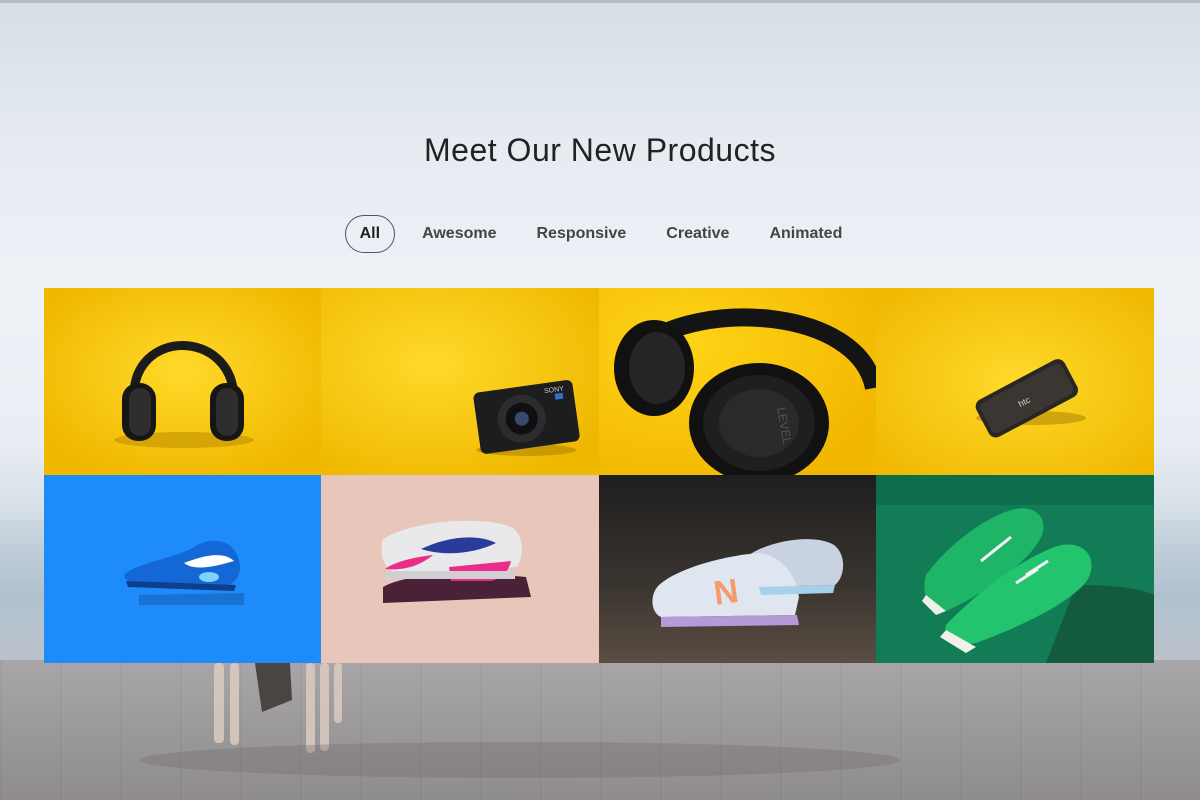  What do you see at coordinates (726, 592) in the screenshot?
I see `svg-text: N` at bounding box center [726, 592].